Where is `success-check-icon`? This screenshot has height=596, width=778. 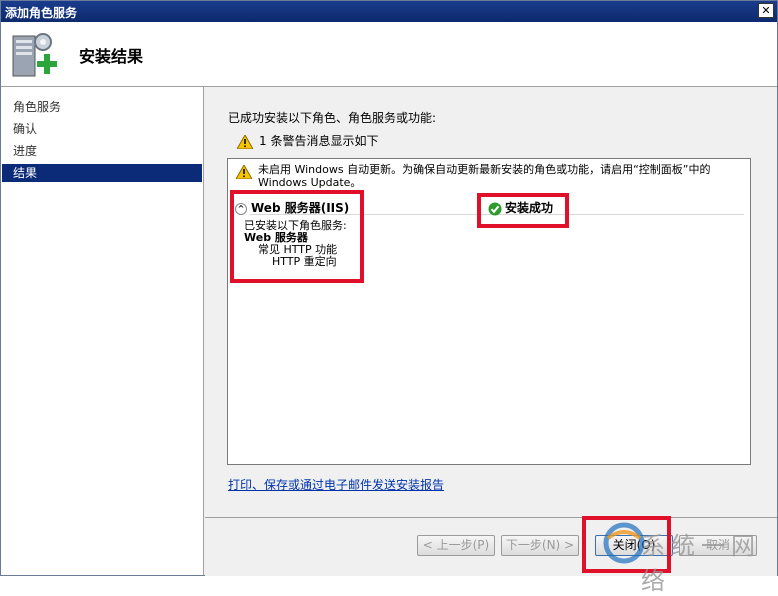
success-check-icon is located at coordinates (495, 208).